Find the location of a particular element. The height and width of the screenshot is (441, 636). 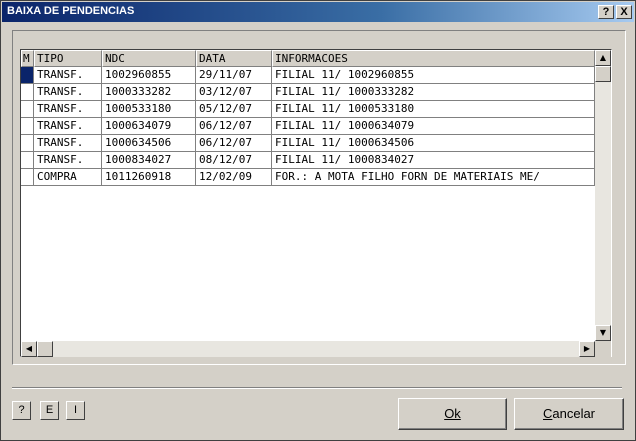

title-bar: BAIXA DE PENDENCIAS ? X is located at coordinates (318, 12).